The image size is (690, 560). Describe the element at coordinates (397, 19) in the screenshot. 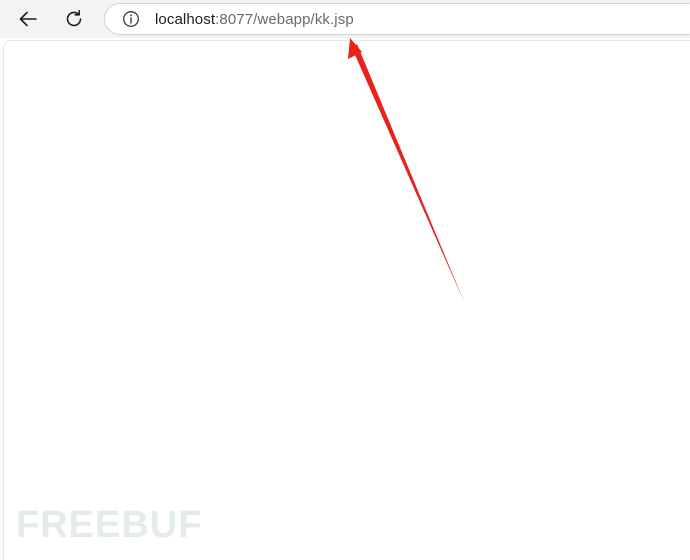

I see `address-bar: localhost:8077/webapp/kk.jsp` at that location.